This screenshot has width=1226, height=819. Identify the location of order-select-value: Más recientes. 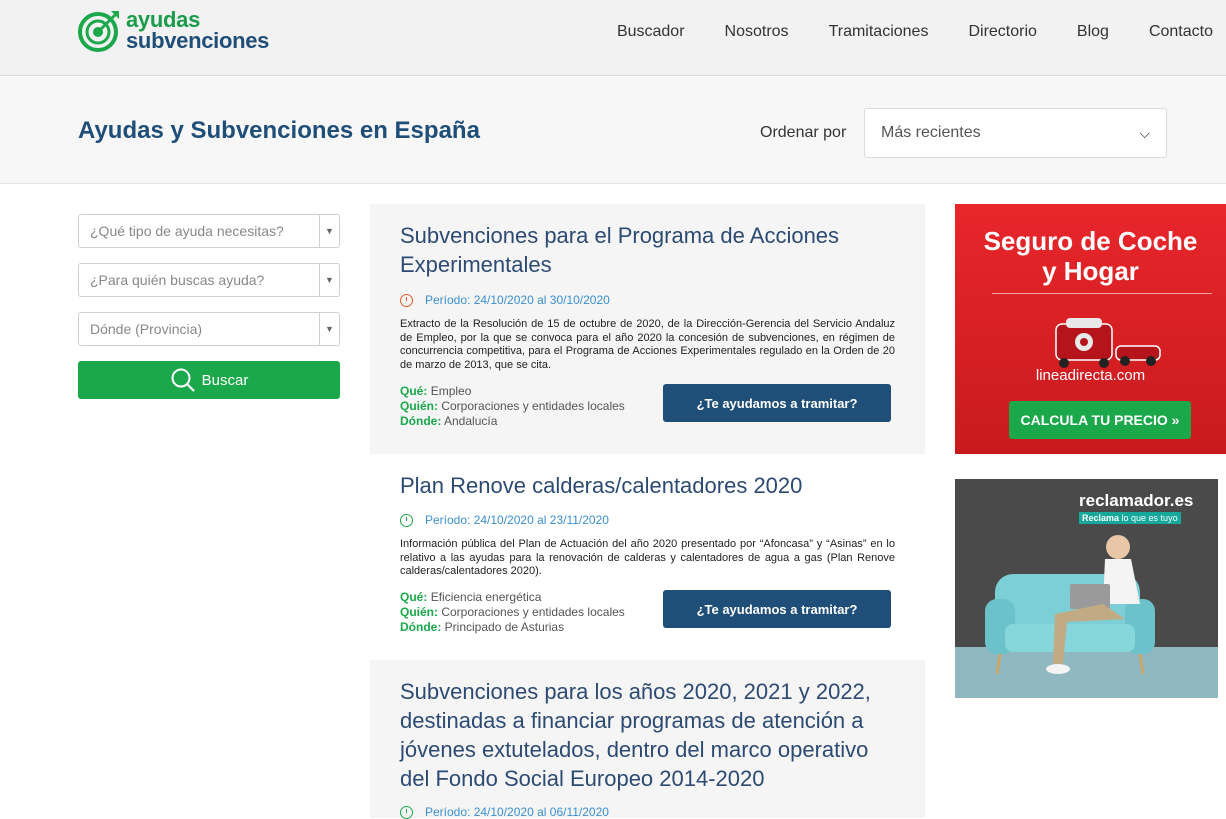
(931, 132).